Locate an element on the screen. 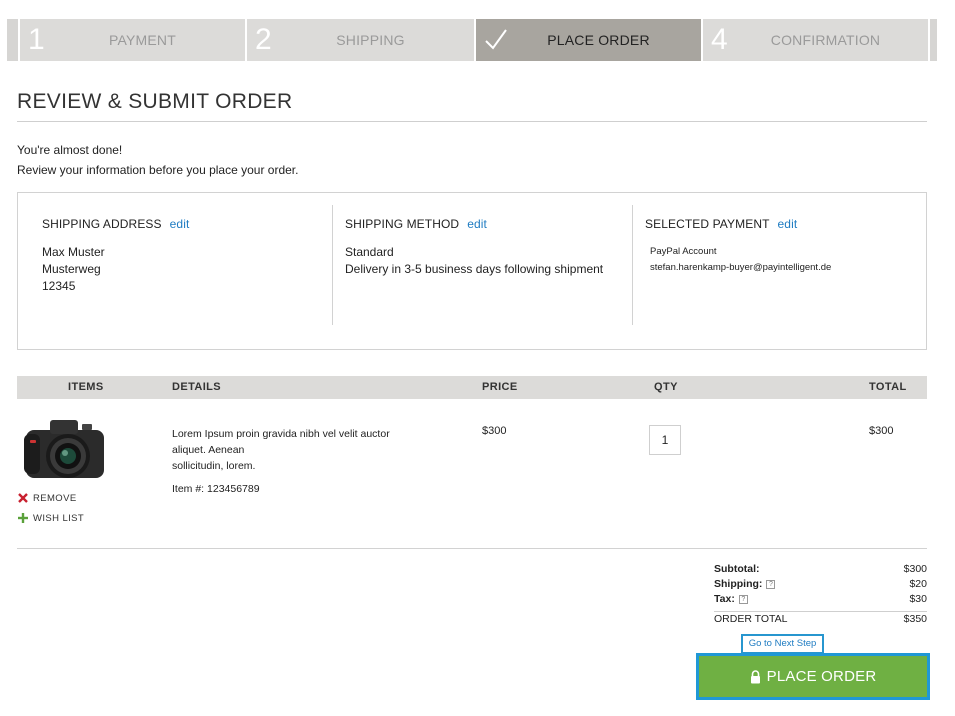 Image resolution: width=955 pixels, height=716 pixels. address-name: Max Muster is located at coordinates (73, 252).